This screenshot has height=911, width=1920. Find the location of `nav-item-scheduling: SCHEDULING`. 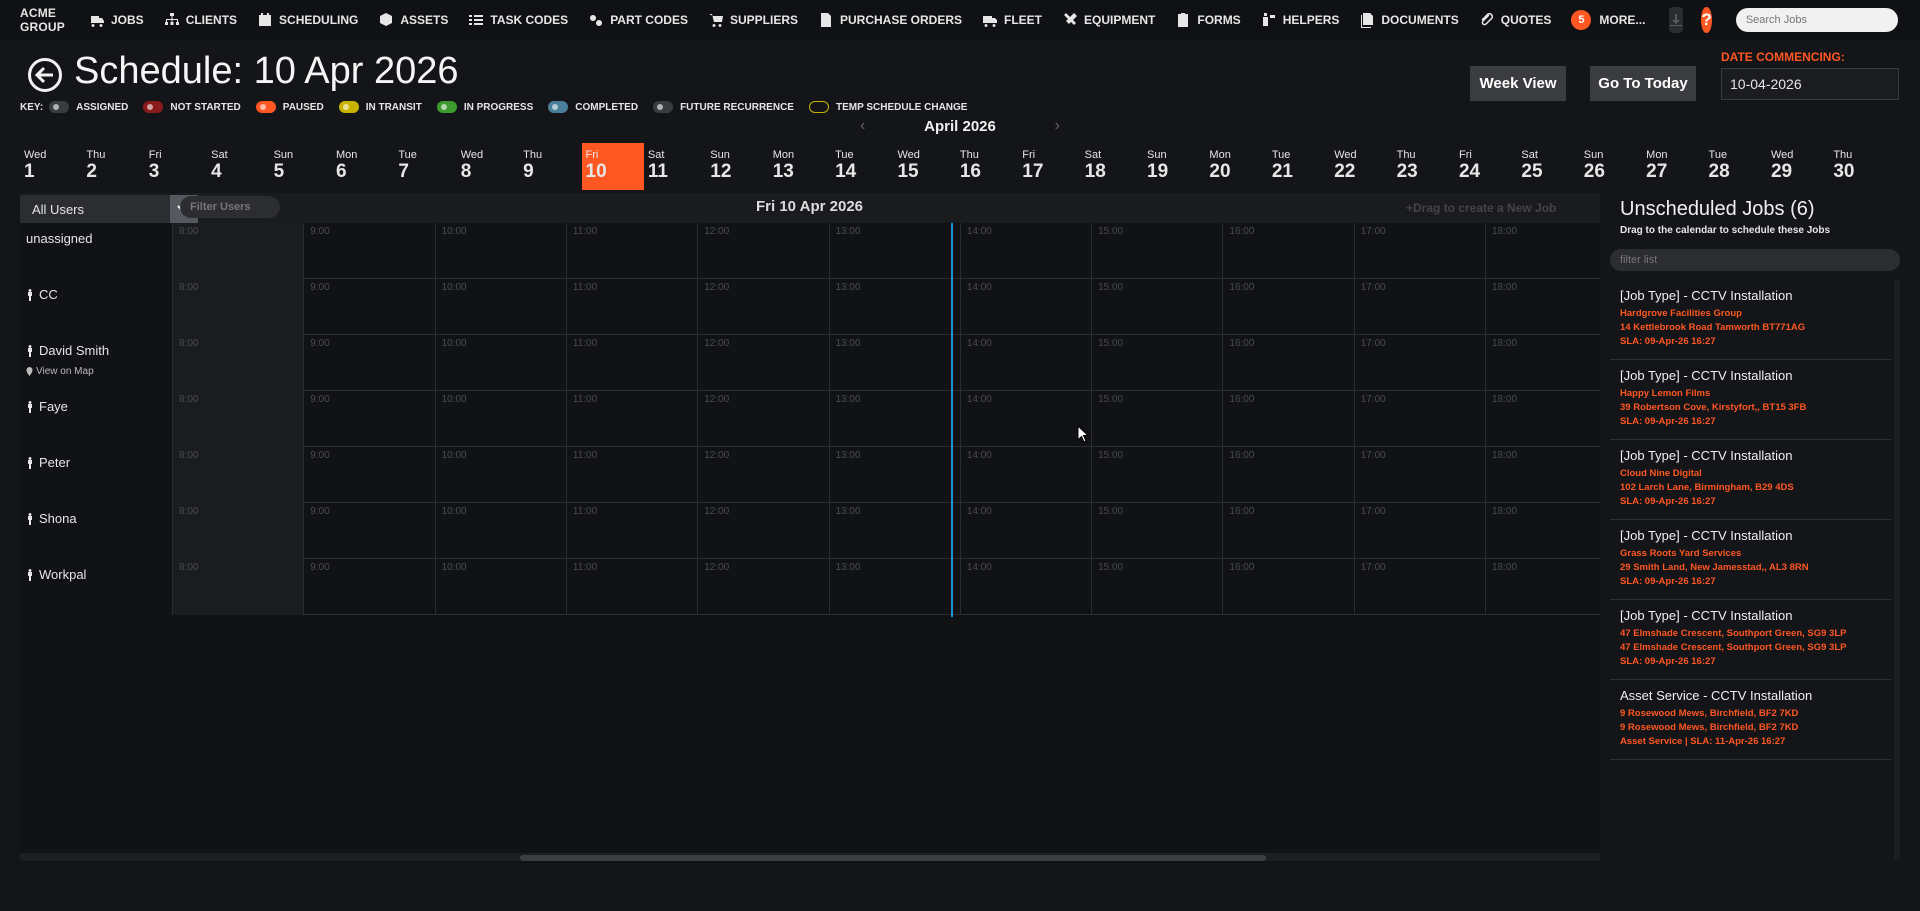

nav-item-scheduling: SCHEDULING is located at coordinates (307, 20).